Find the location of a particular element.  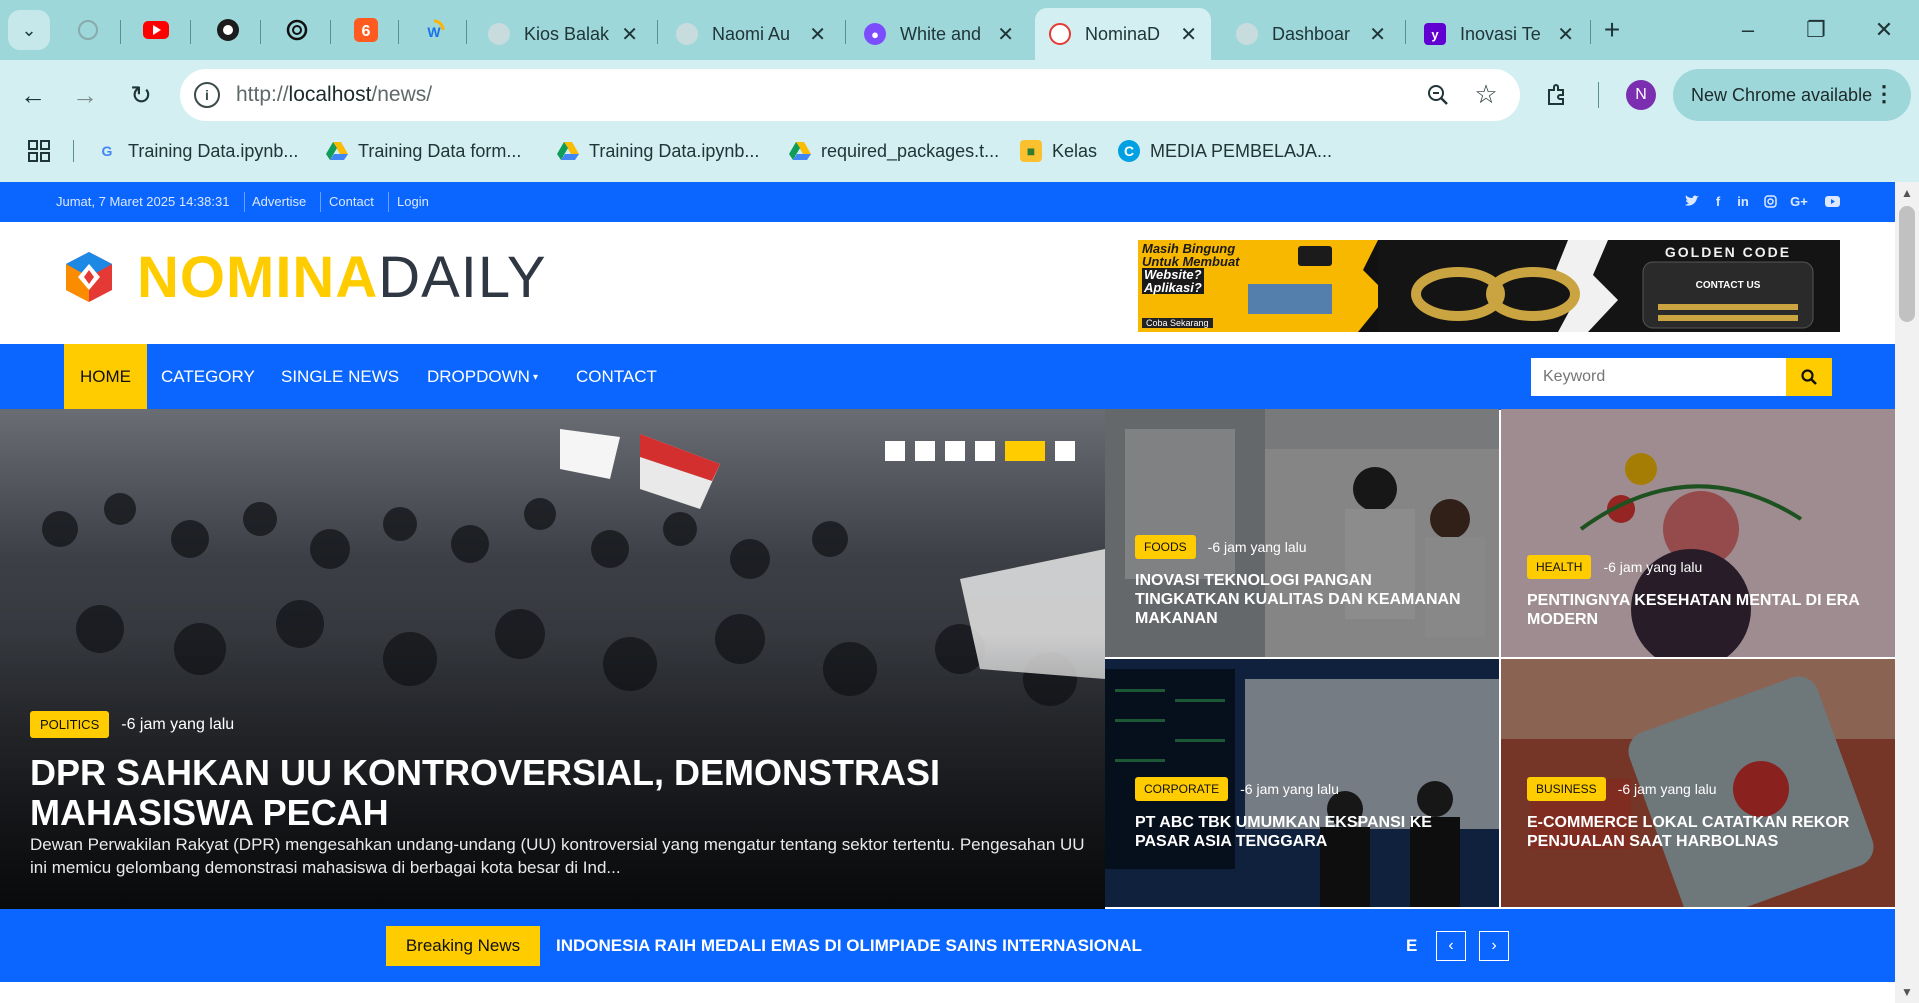

pinned-tab-youtube is located at coordinates (156, 30).